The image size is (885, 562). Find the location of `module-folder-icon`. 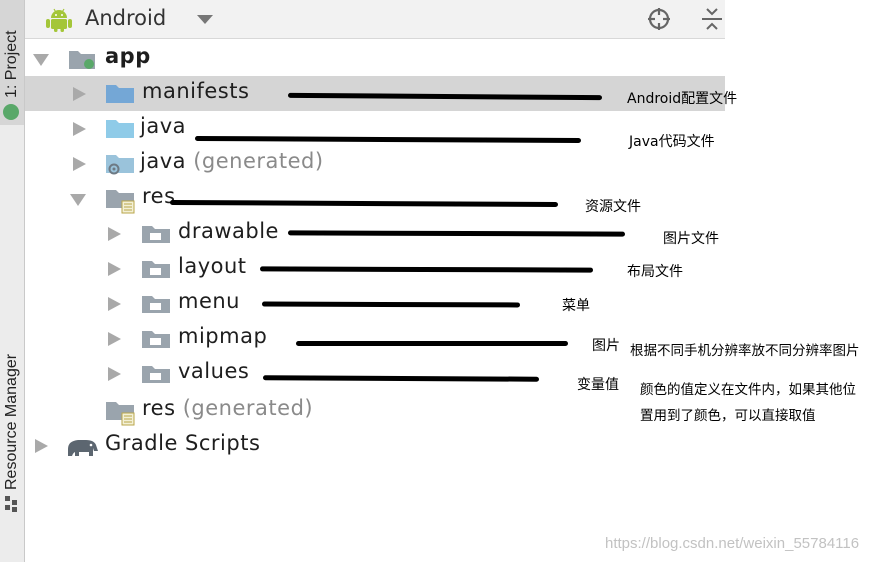

module-folder-icon is located at coordinates (82, 60).